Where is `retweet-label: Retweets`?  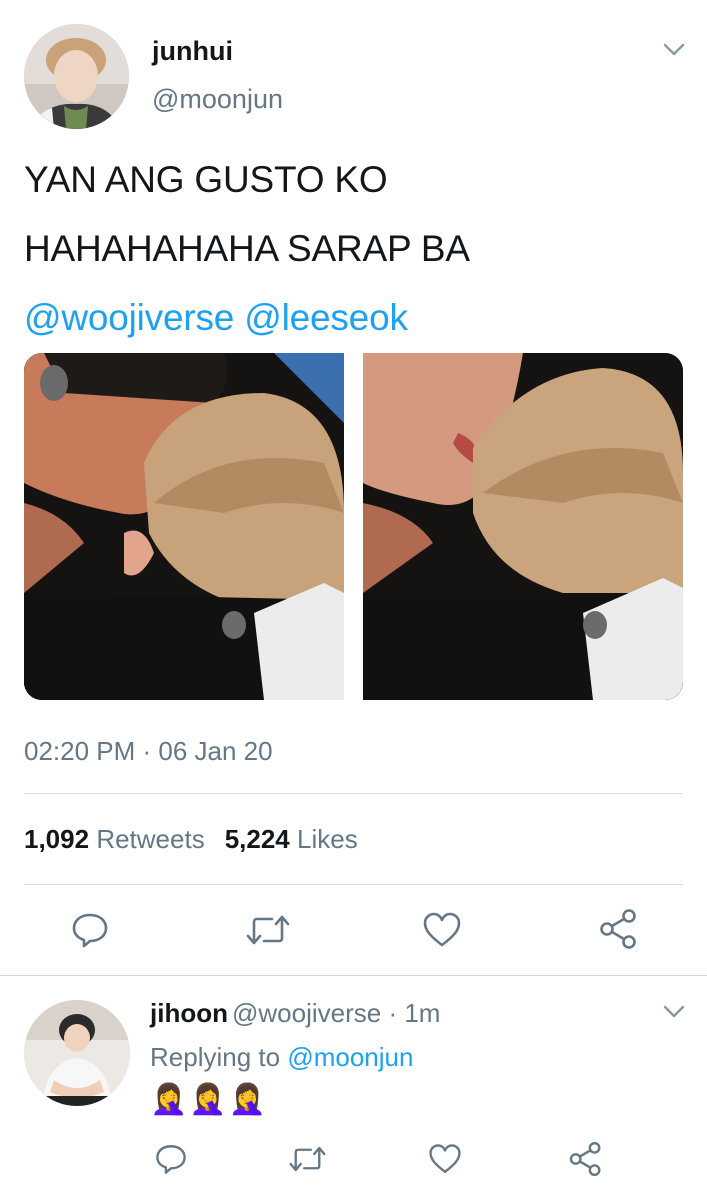 retweet-label: Retweets is located at coordinates (150, 839).